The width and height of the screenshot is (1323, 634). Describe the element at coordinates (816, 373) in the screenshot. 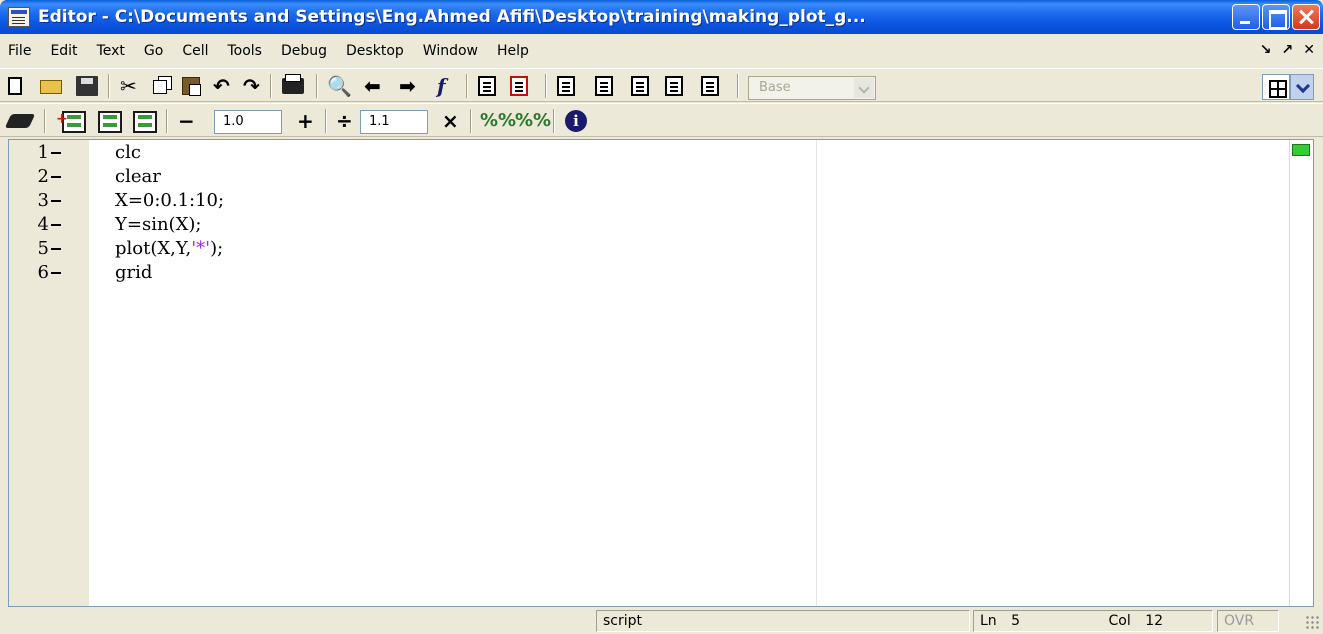

I see `right-margin-line` at that location.